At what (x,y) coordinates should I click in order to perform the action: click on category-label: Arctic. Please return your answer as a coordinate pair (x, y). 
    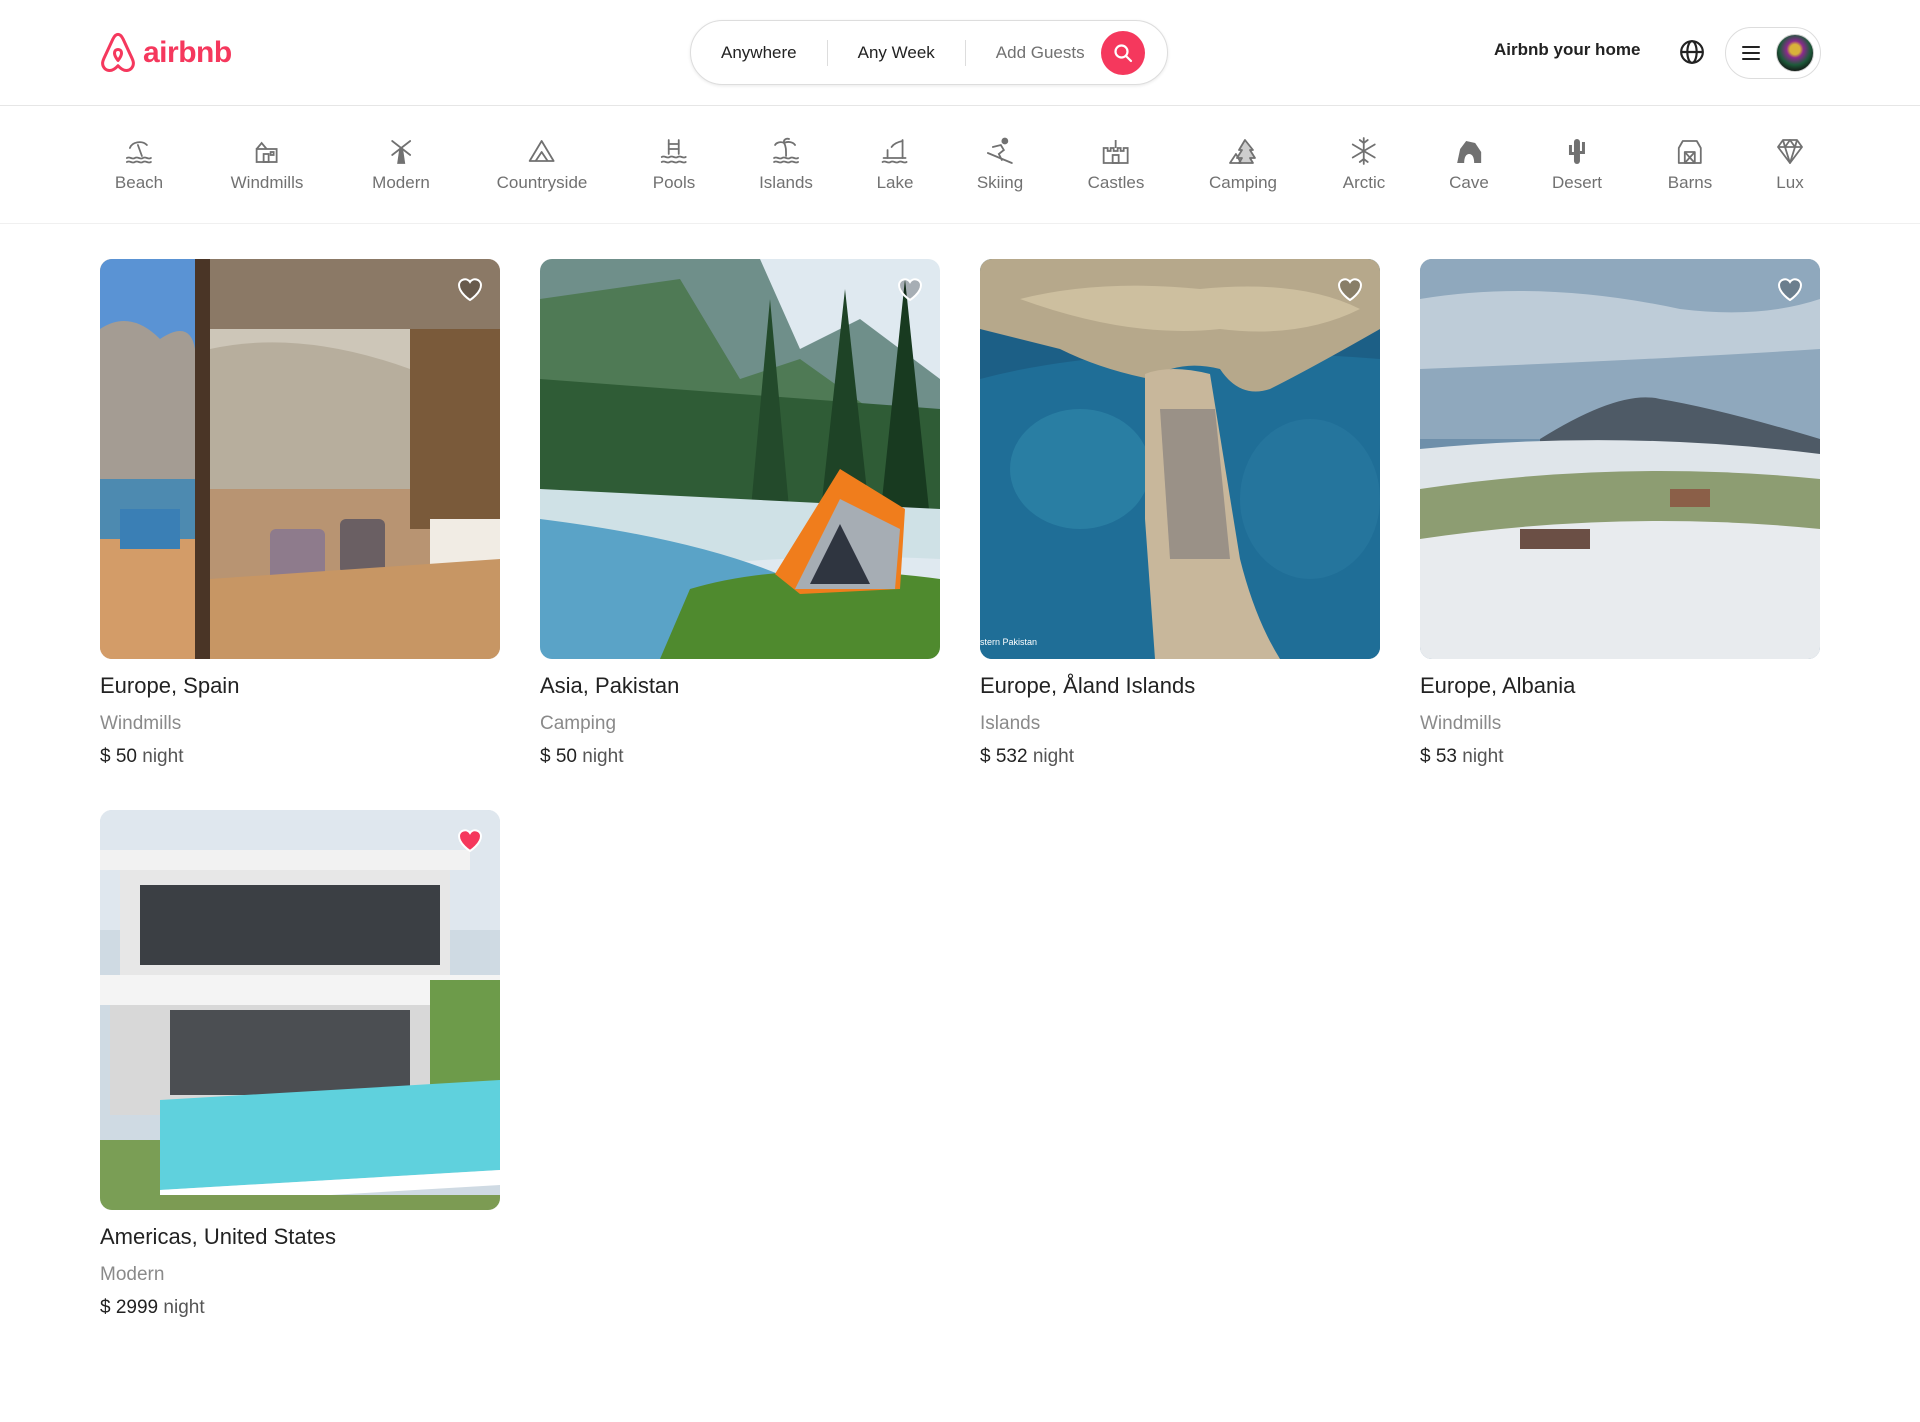
    Looking at the image, I should click on (1364, 182).